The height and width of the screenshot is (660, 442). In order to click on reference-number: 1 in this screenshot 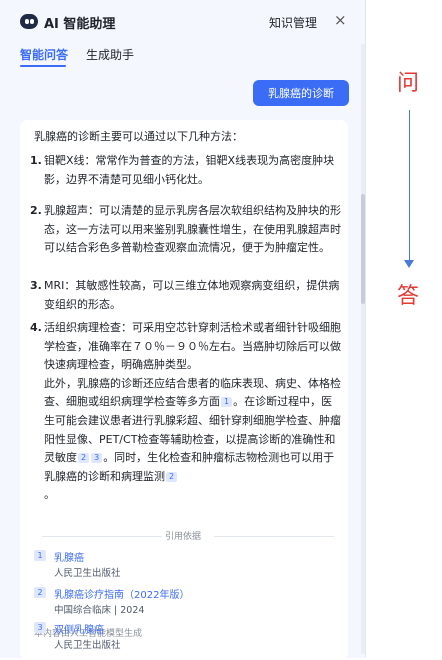, I will do `click(40, 555)`.